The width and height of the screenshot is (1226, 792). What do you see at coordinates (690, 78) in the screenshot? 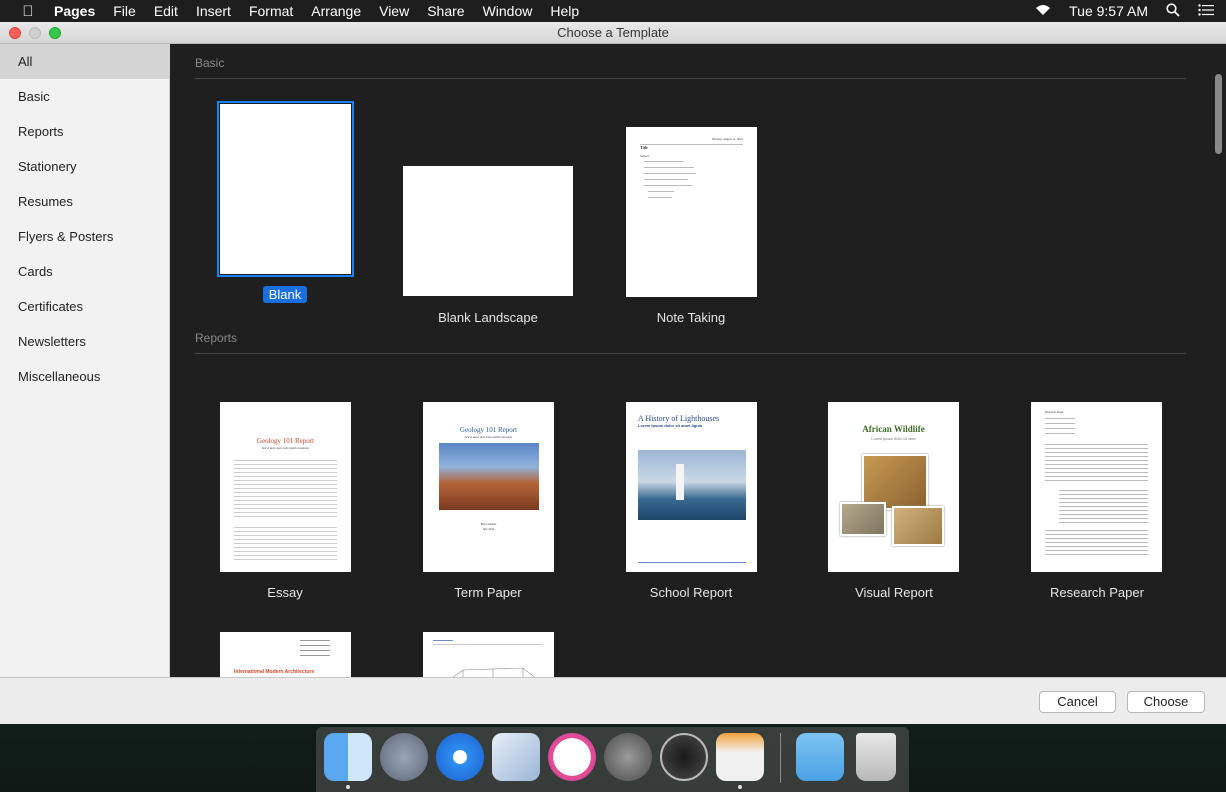
I see `section-divider` at bounding box center [690, 78].